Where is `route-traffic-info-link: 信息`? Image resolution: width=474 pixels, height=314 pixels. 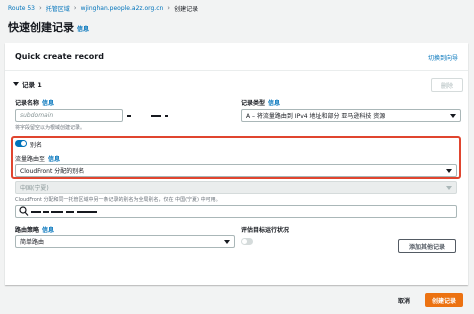 route-traffic-info-link: 信息 is located at coordinates (54, 159).